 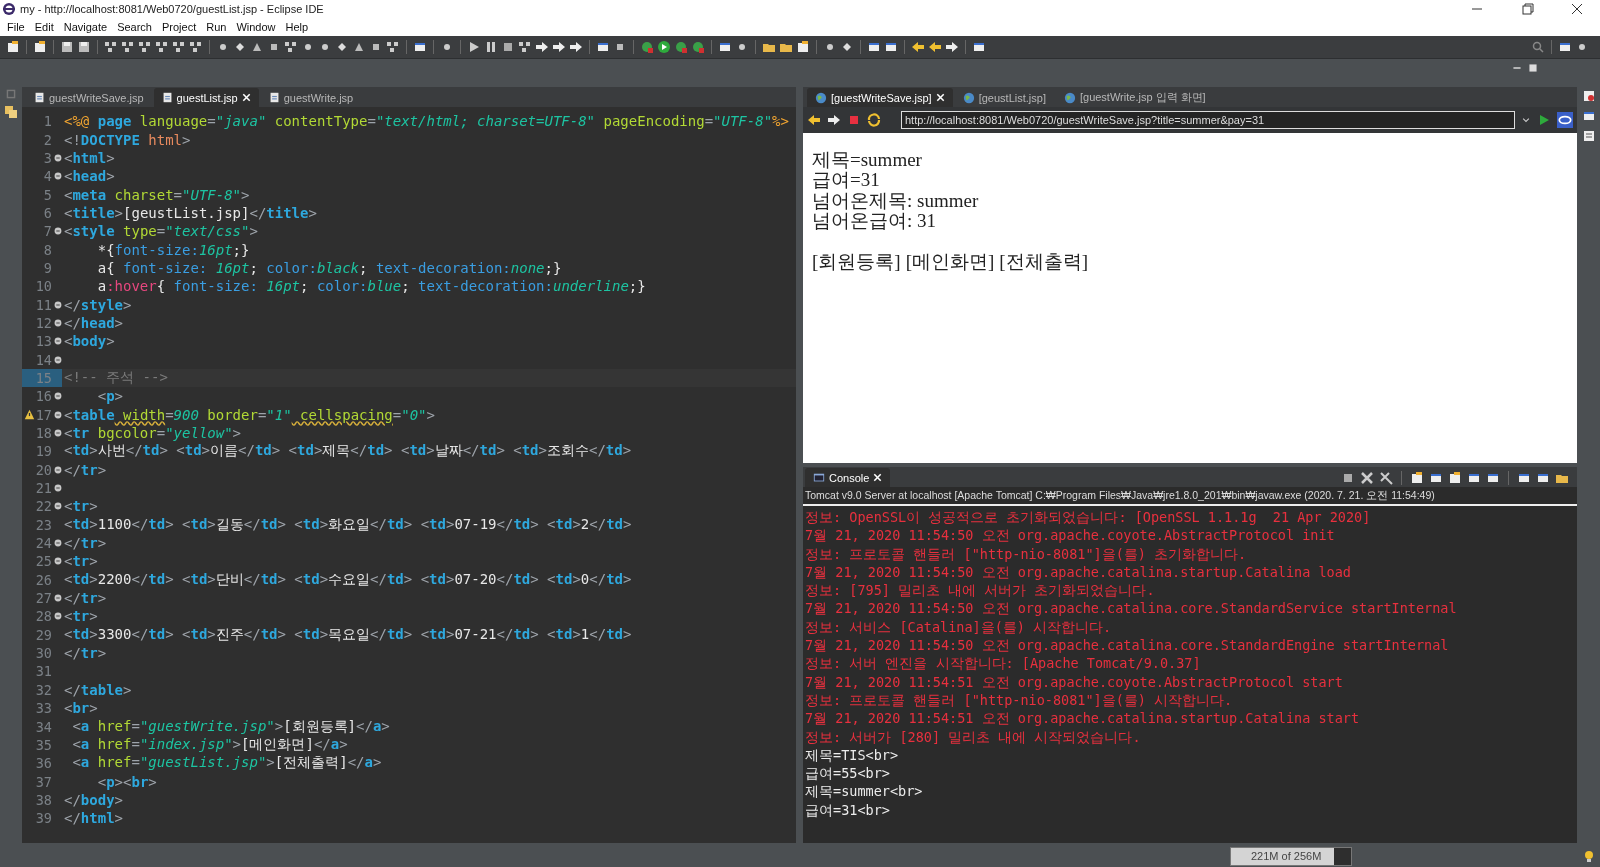 What do you see at coordinates (44, 27) in the screenshot?
I see `menu-item: Edit` at bounding box center [44, 27].